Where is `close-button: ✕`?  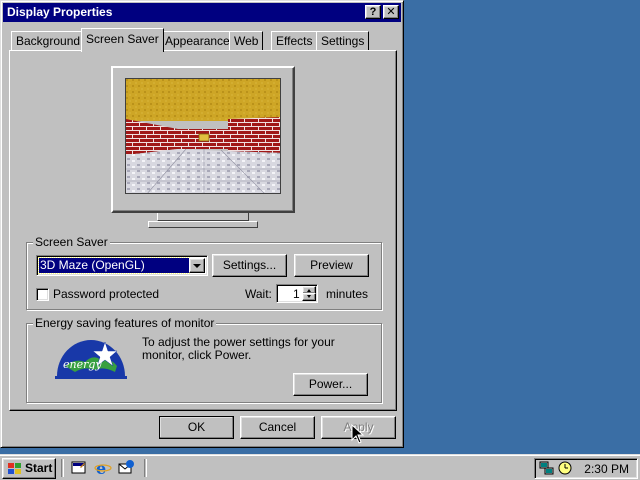 close-button: ✕ is located at coordinates (391, 12).